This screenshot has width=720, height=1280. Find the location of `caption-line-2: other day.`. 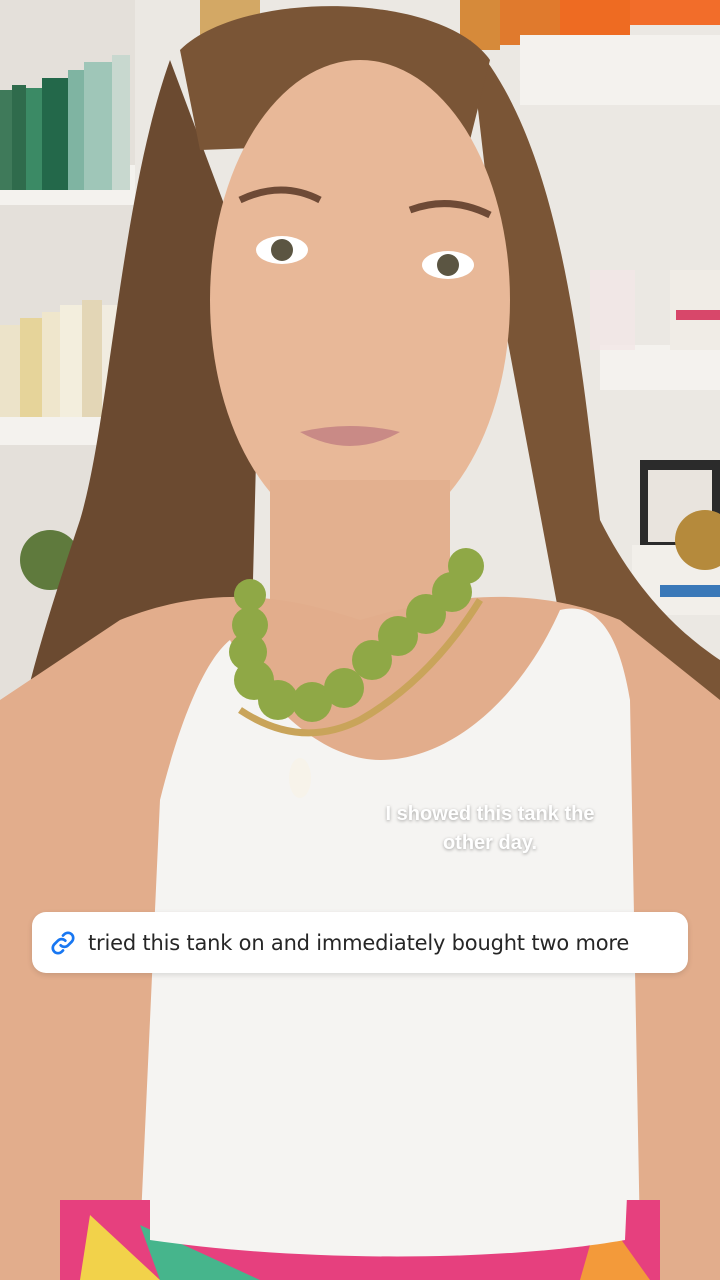

caption-line-2: other day. is located at coordinates (490, 843).